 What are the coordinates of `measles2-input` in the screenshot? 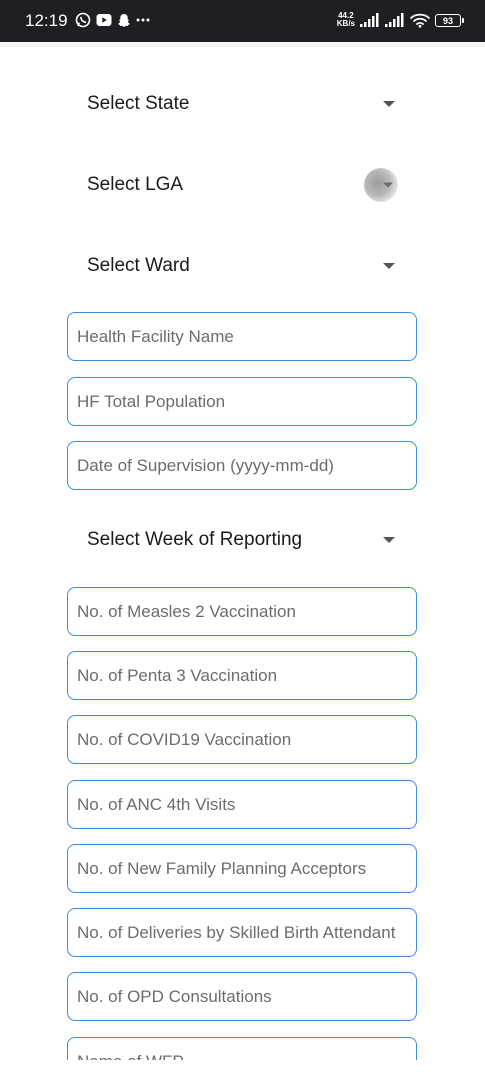 It's located at (243, 611).